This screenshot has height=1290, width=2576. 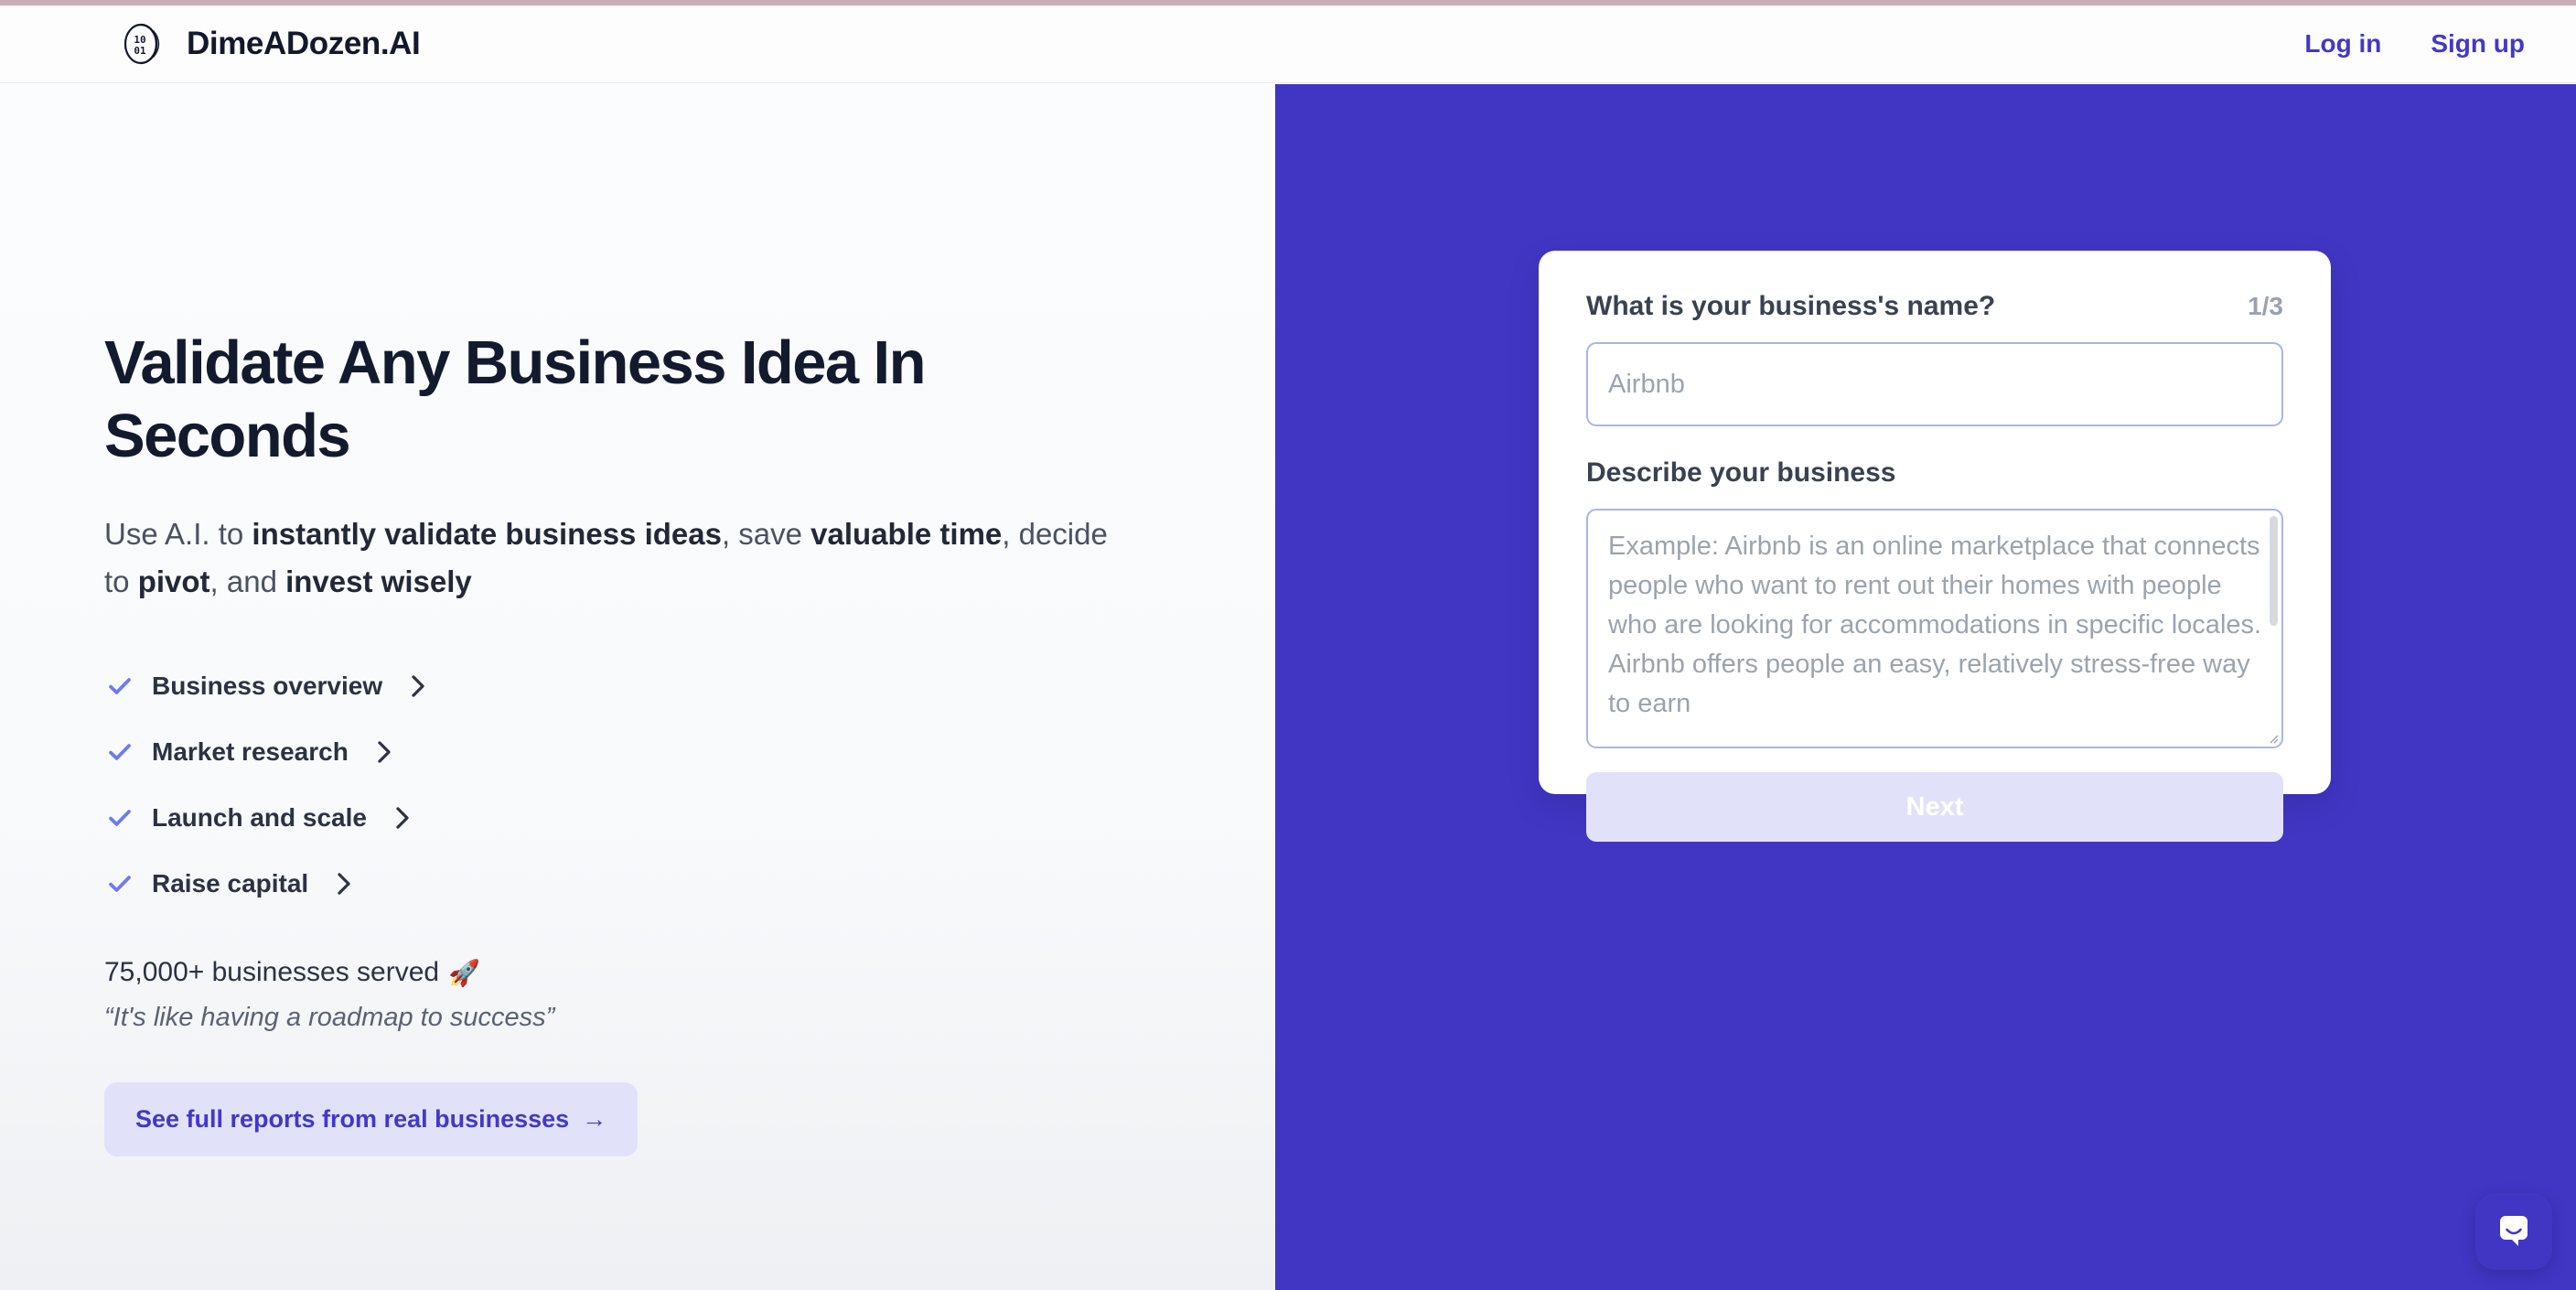 What do you see at coordinates (329, 1018) in the screenshot?
I see `testimonial-quote: “It's like having a roadmap to success”` at bounding box center [329, 1018].